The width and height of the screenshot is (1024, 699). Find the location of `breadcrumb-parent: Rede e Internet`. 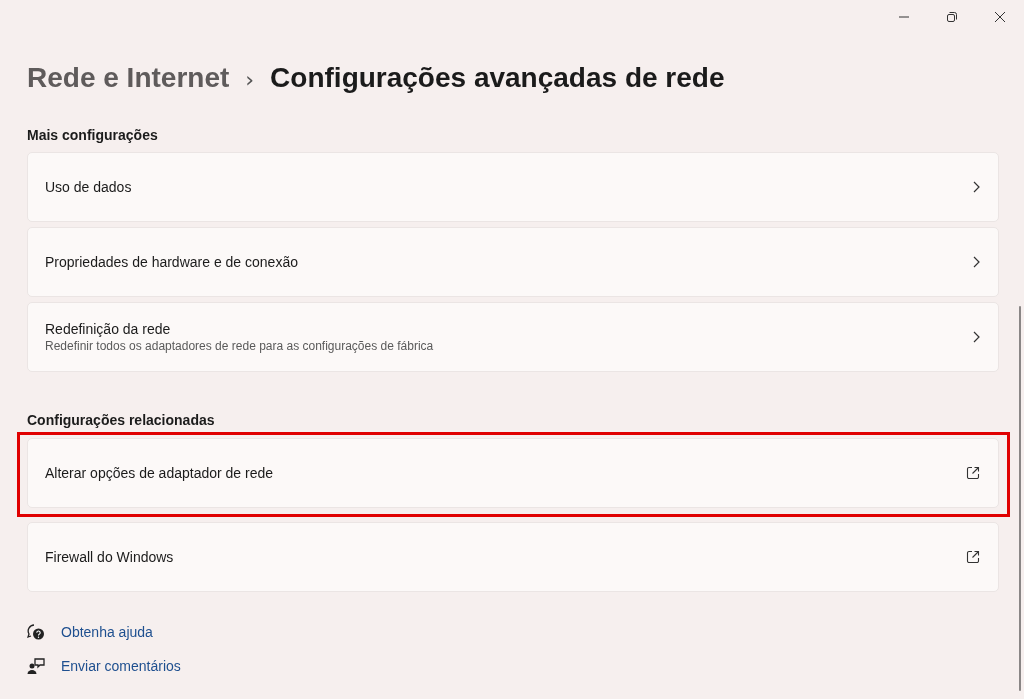

breadcrumb-parent: Rede e Internet is located at coordinates (128, 78).